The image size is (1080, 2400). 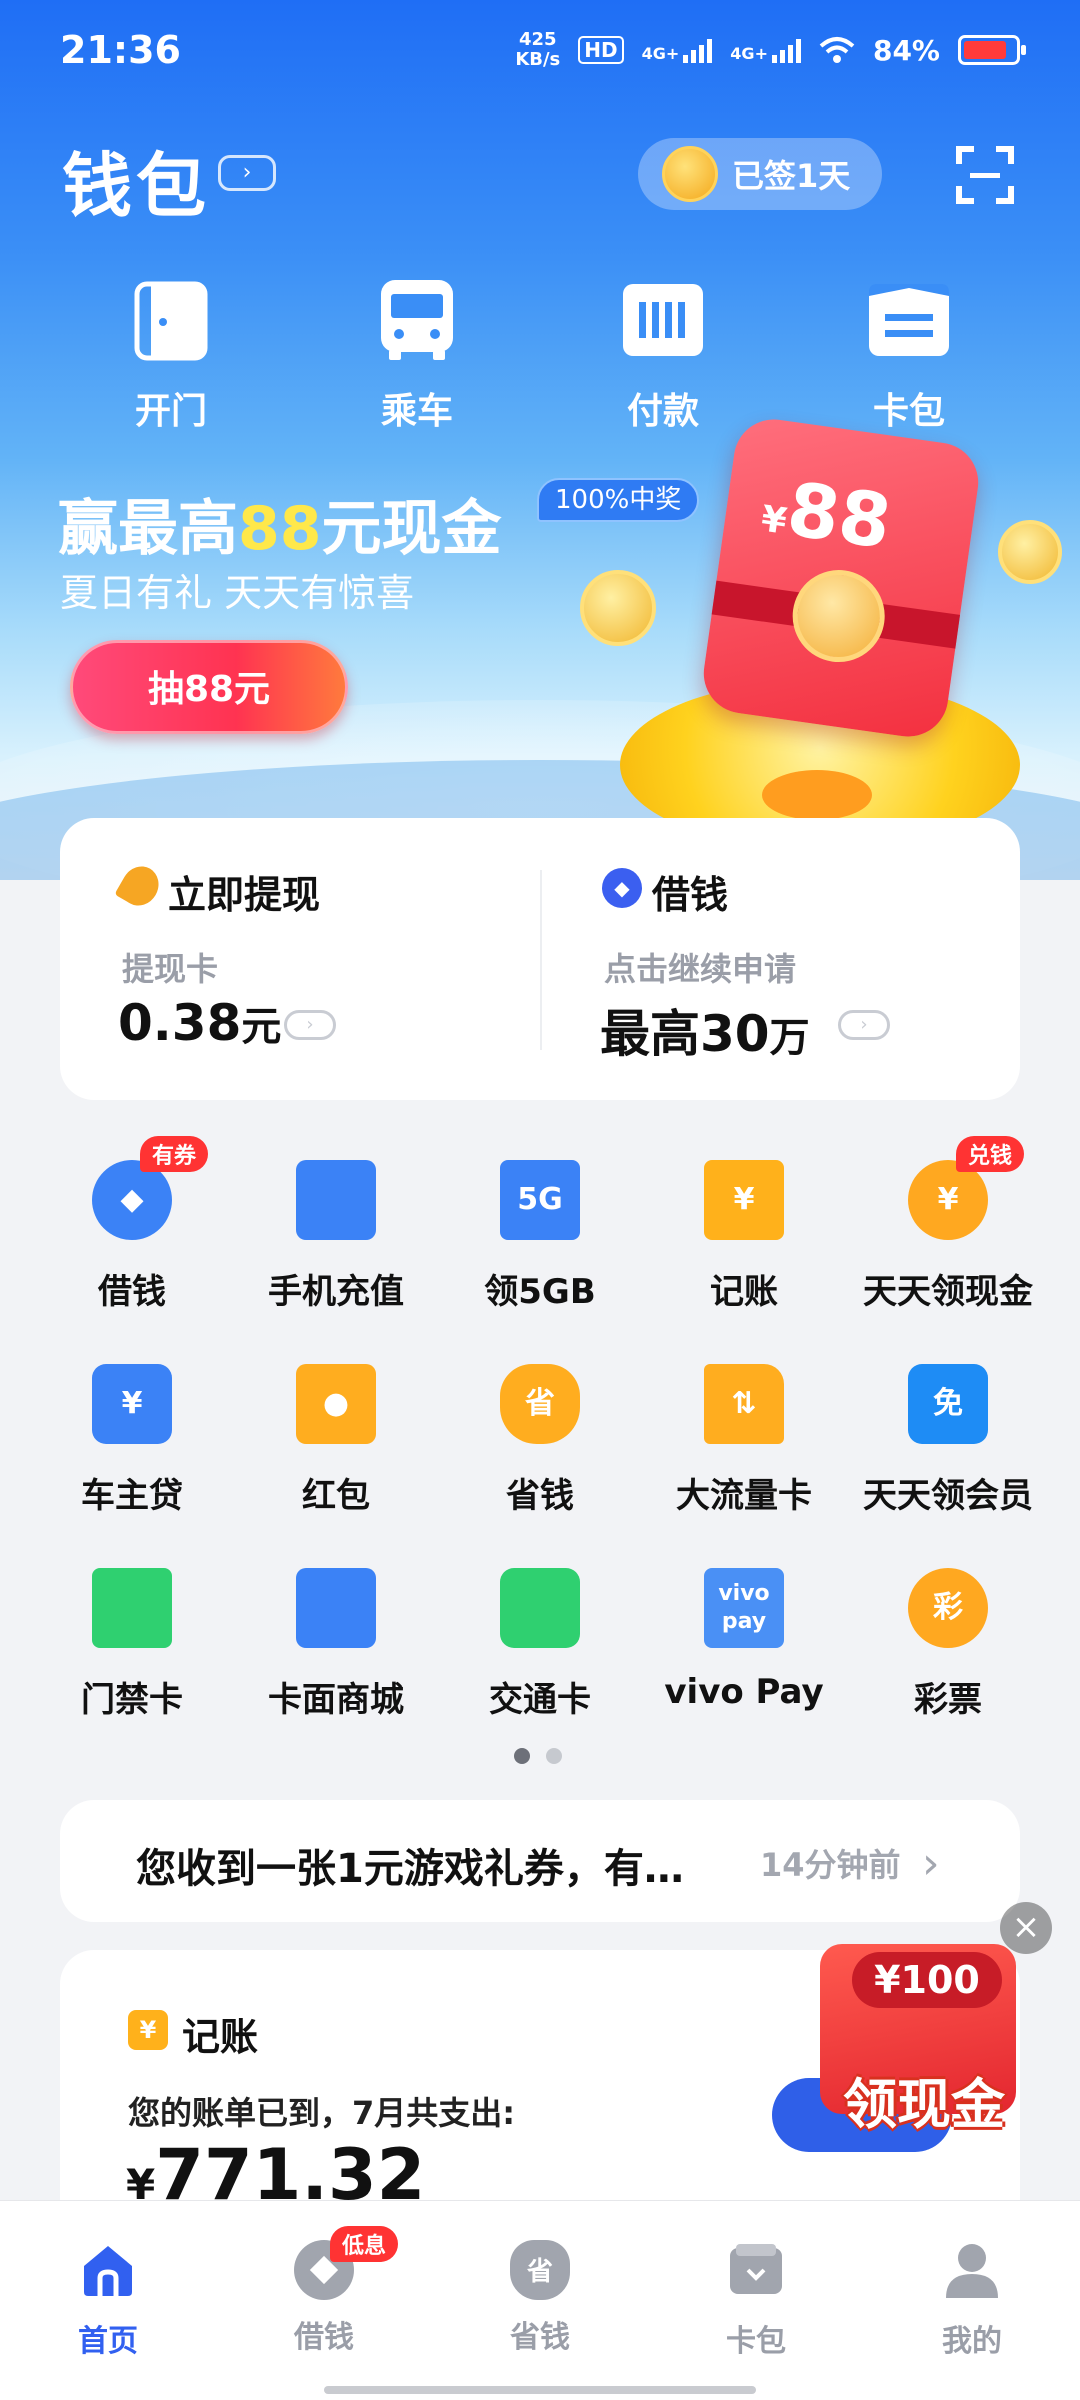 I want to click on bus-icon, so click(x=417, y=320).